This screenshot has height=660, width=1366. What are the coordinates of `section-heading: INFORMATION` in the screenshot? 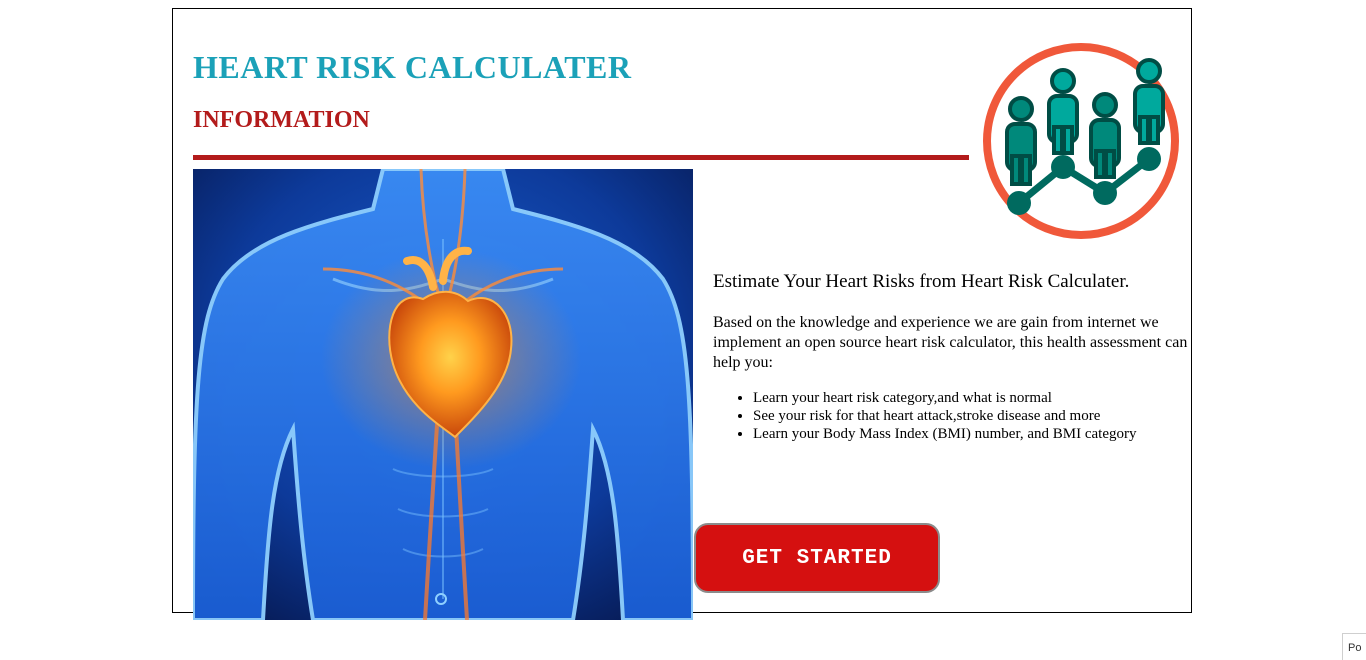 It's located at (281, 120).